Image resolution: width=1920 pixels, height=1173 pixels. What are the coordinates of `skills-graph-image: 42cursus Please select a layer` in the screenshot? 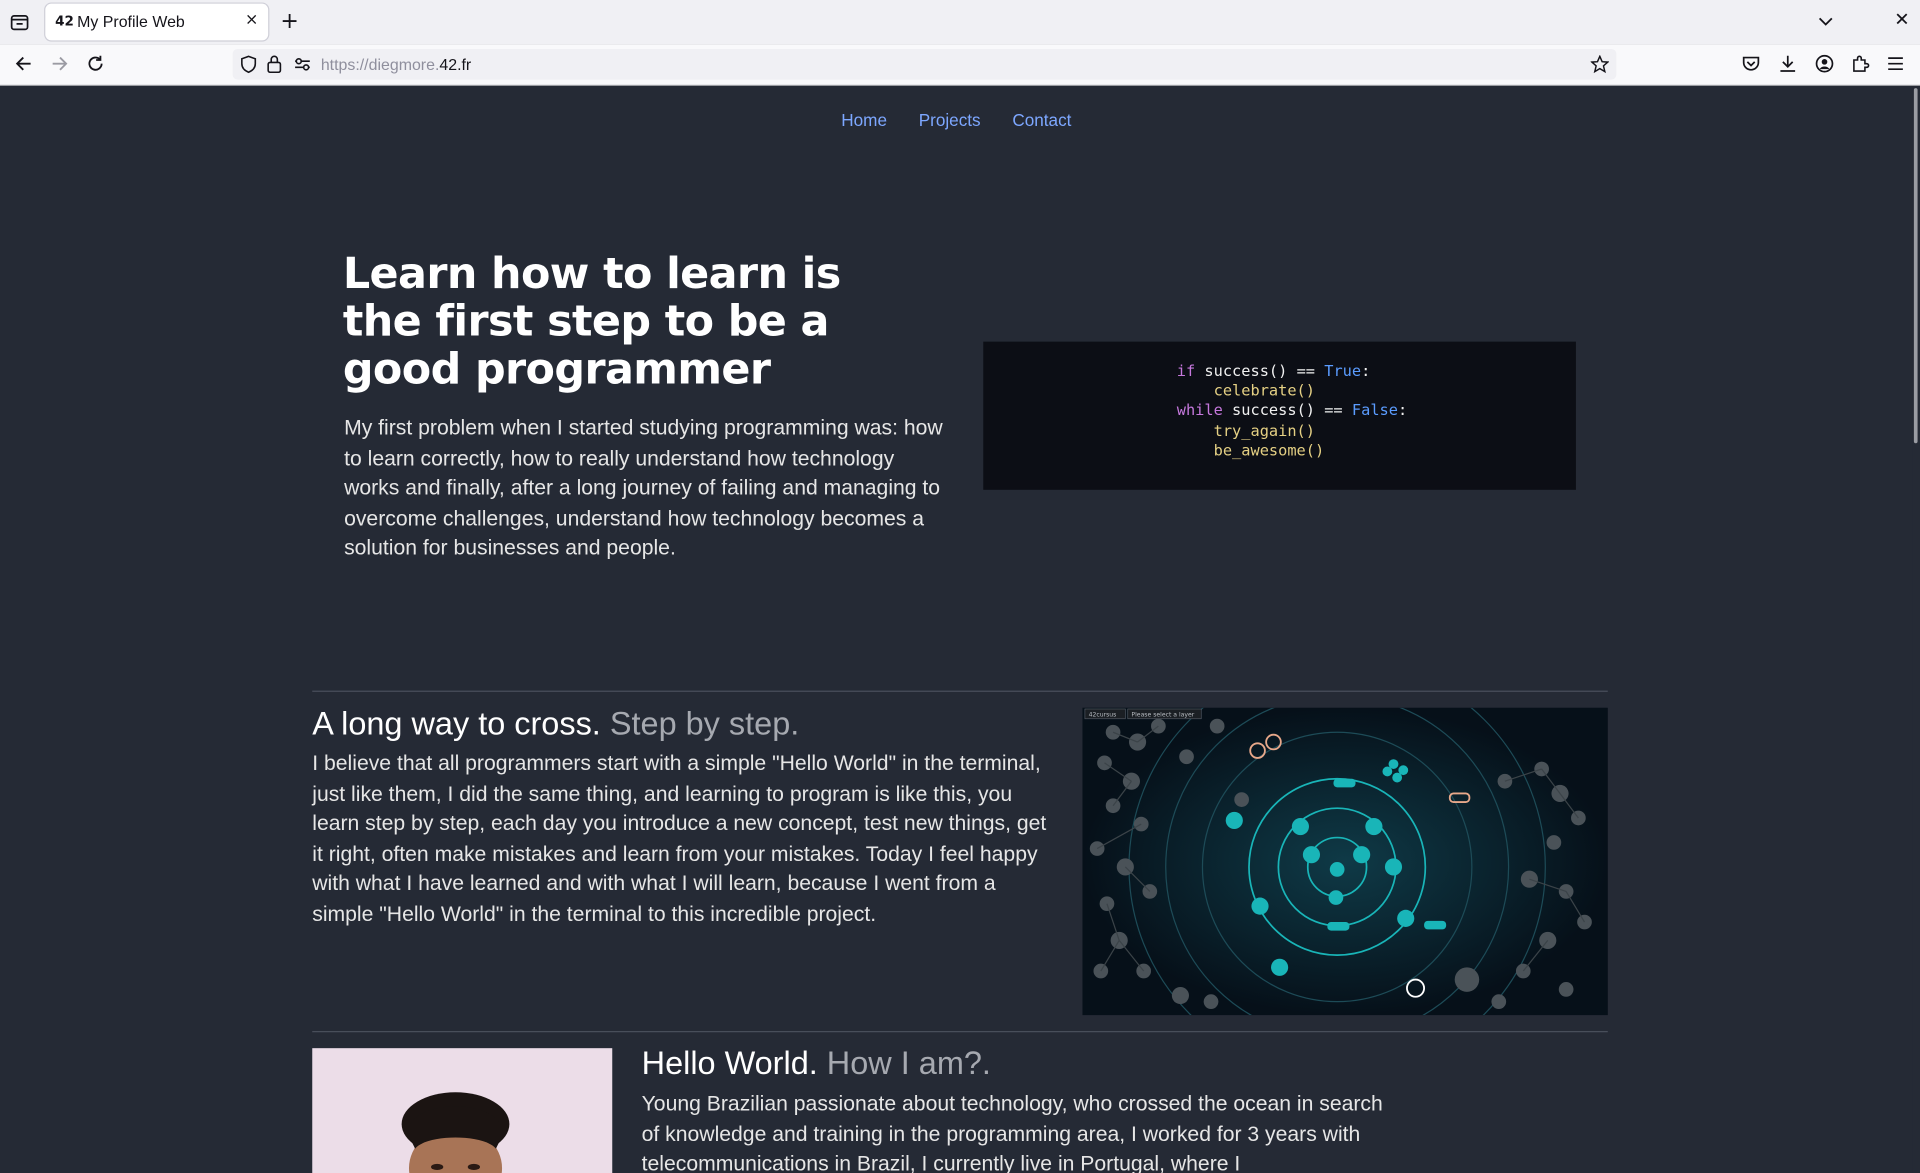 It's located at (1345, 861).